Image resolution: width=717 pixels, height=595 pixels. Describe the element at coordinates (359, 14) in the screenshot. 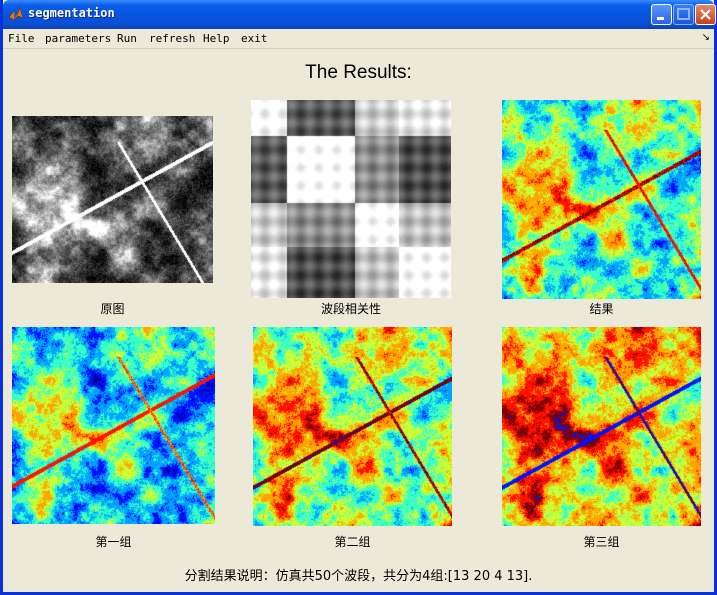

I see `title-bar: segmentation` at that location.